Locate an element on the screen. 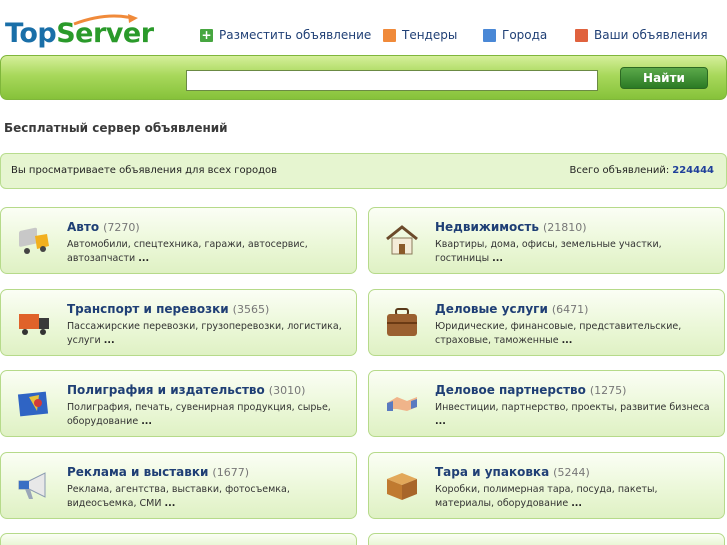  nav-my-ads: Ваши объявления is located at coordinates (641, 35).